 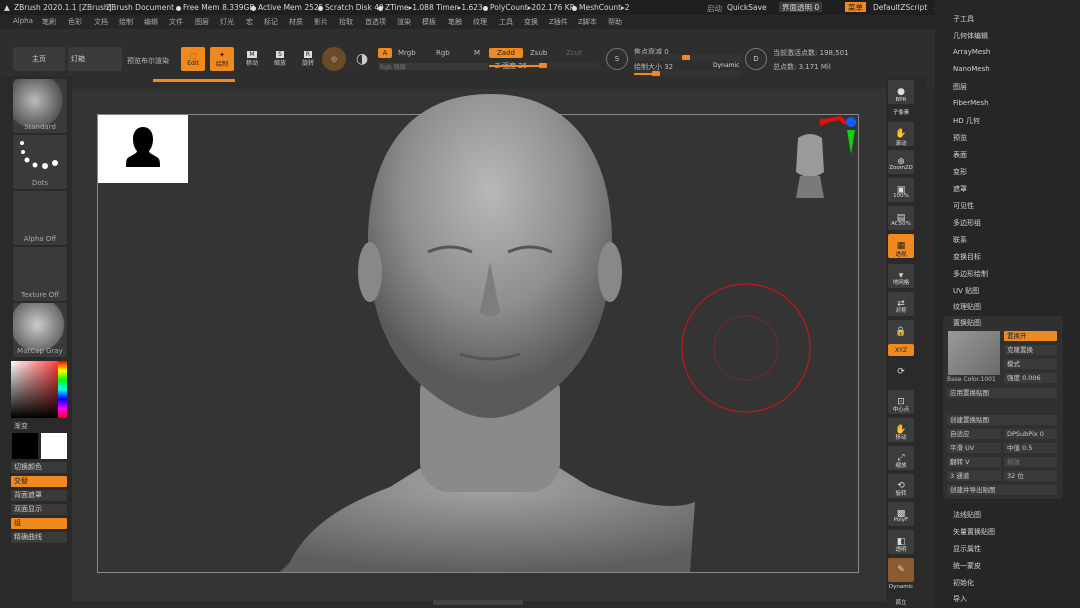 What do you see at coordinates (480, 22) in the screenshot?
I see `menu-texture: 纹理` at bounding box center [480, 22].